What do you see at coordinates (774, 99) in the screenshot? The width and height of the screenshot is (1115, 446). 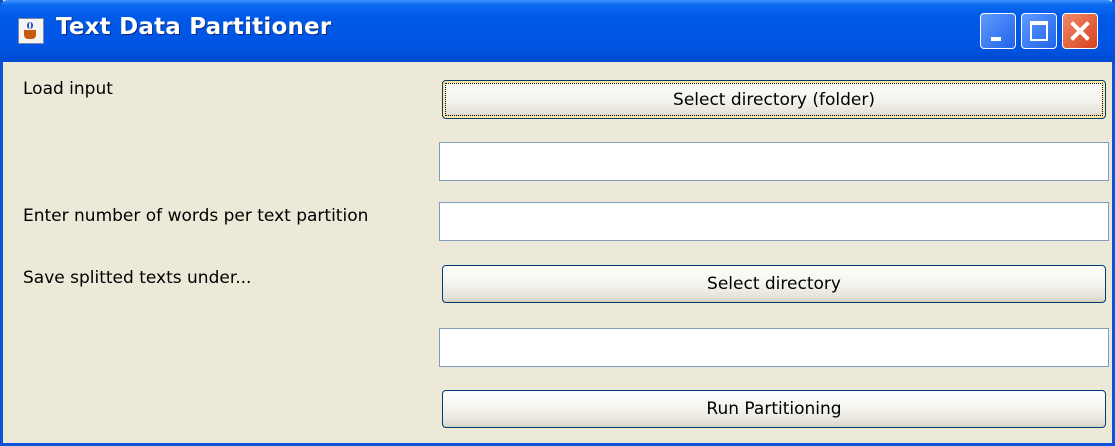 I see `select-input-directory-button: Select directory (folder)` at bounding box center [774, 99].